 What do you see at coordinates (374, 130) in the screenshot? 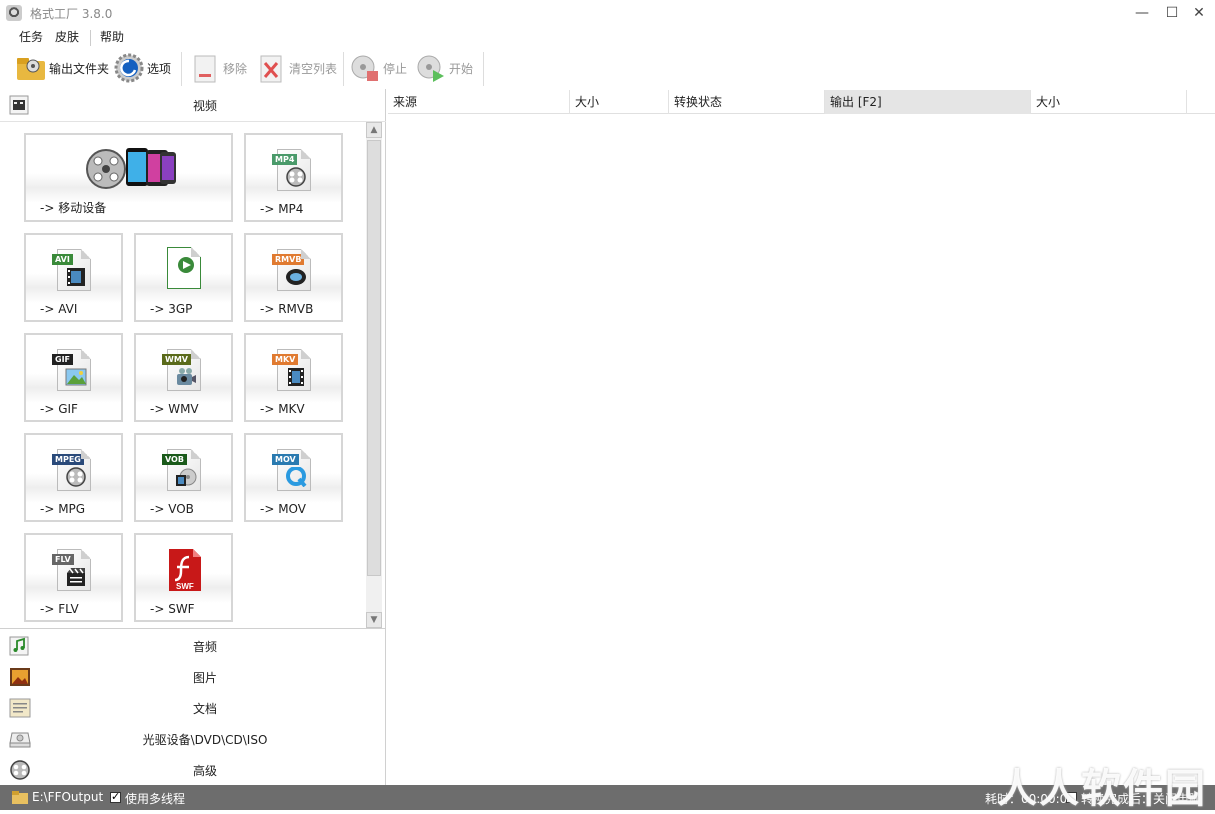
I see `scroll-up-button: ▲` at bounding box center [374, 130].